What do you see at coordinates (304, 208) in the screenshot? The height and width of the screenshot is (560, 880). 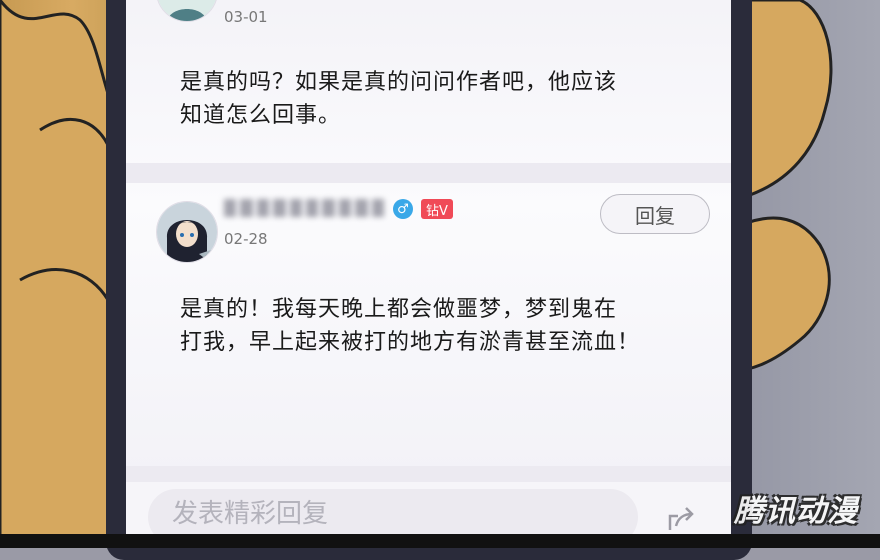 I see `username-redacted` at bounding box center [304, 208].